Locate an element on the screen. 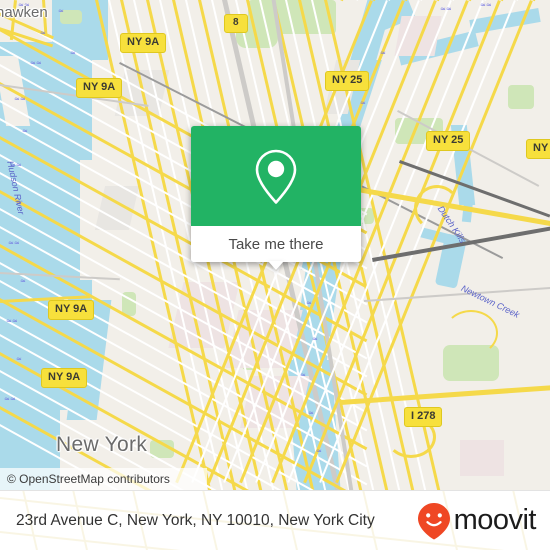 The height and width of the screenshot is (550, 550). map-attribution: © OpenStreetMap contributors is located at coordinates (103, 479).